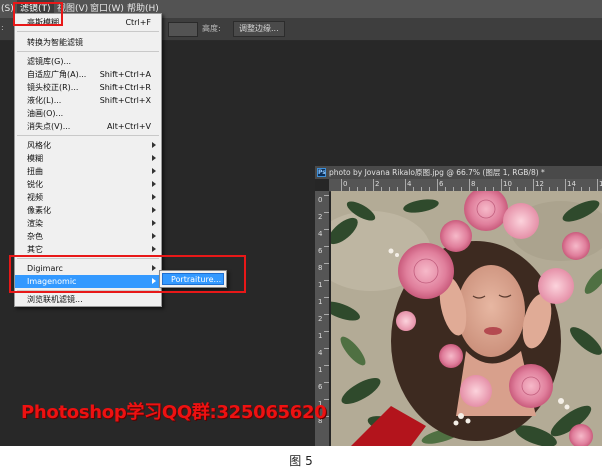 This screenshot has width=602, height=472. What do you see at coordinates (88, 87) in the screenshot?
I see `menu-item-lens-correction: 镜头校正(R)... Shift+Ctrl+R` at bounding box center [88, 87].